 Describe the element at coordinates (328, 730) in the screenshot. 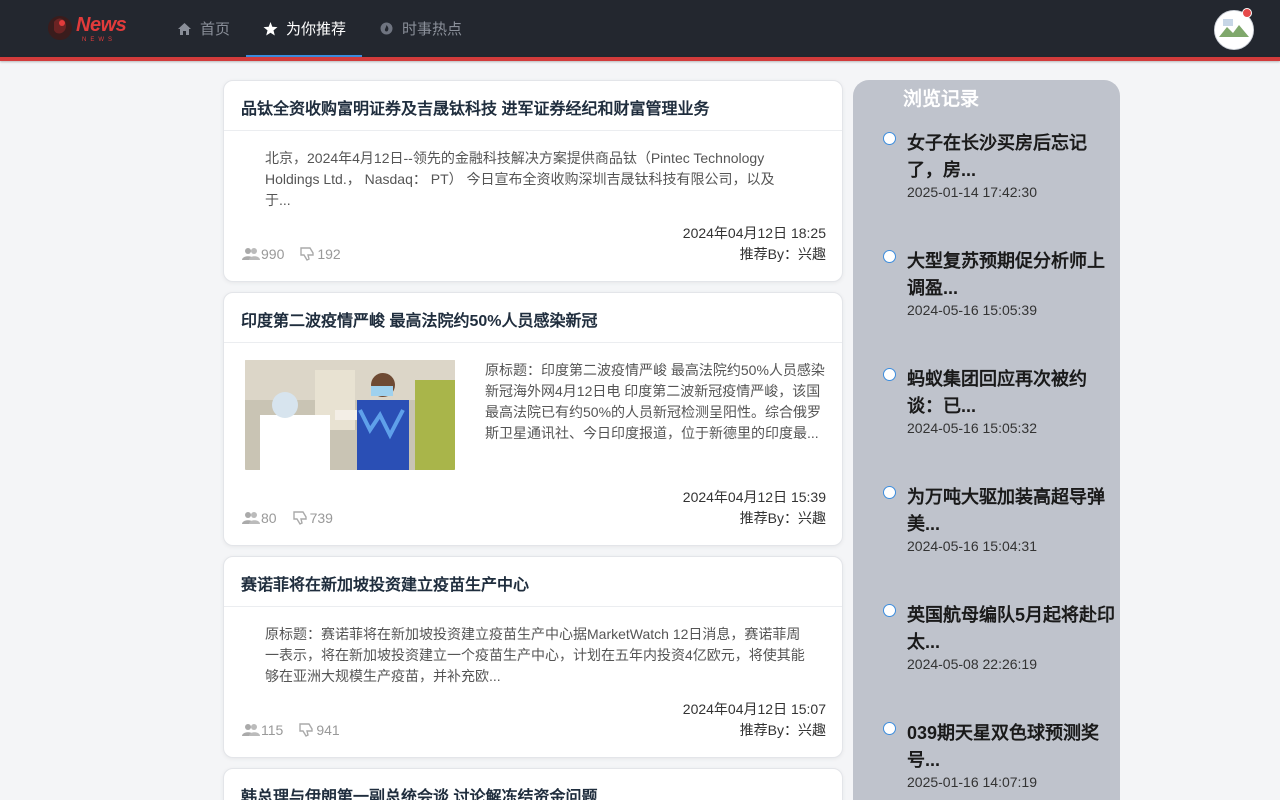

I see `dislike-count: 941` at that location.